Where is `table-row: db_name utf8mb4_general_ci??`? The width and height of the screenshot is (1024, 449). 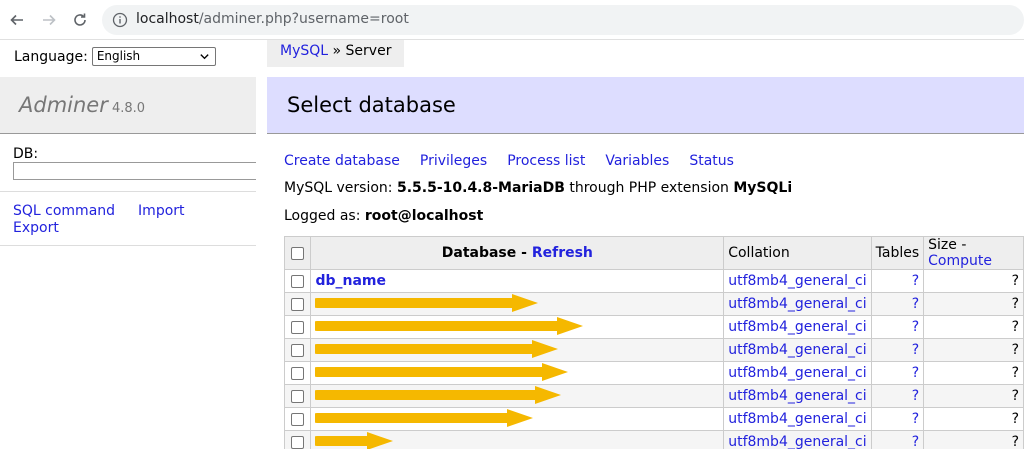
table-row: db_name utf8mb4_general_ci?? is located at coordinates (653, 281).